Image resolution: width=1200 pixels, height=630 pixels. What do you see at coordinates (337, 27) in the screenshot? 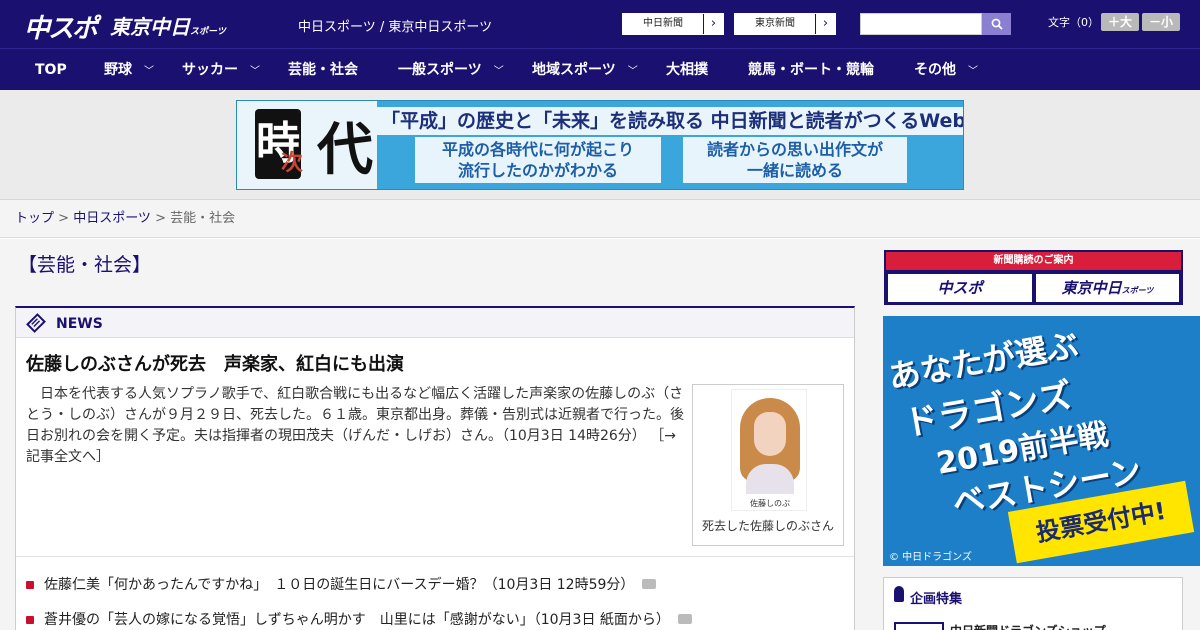
I see `site-link-chunichi-sports: 中日スポーツ` at bounding box center [337, 27].